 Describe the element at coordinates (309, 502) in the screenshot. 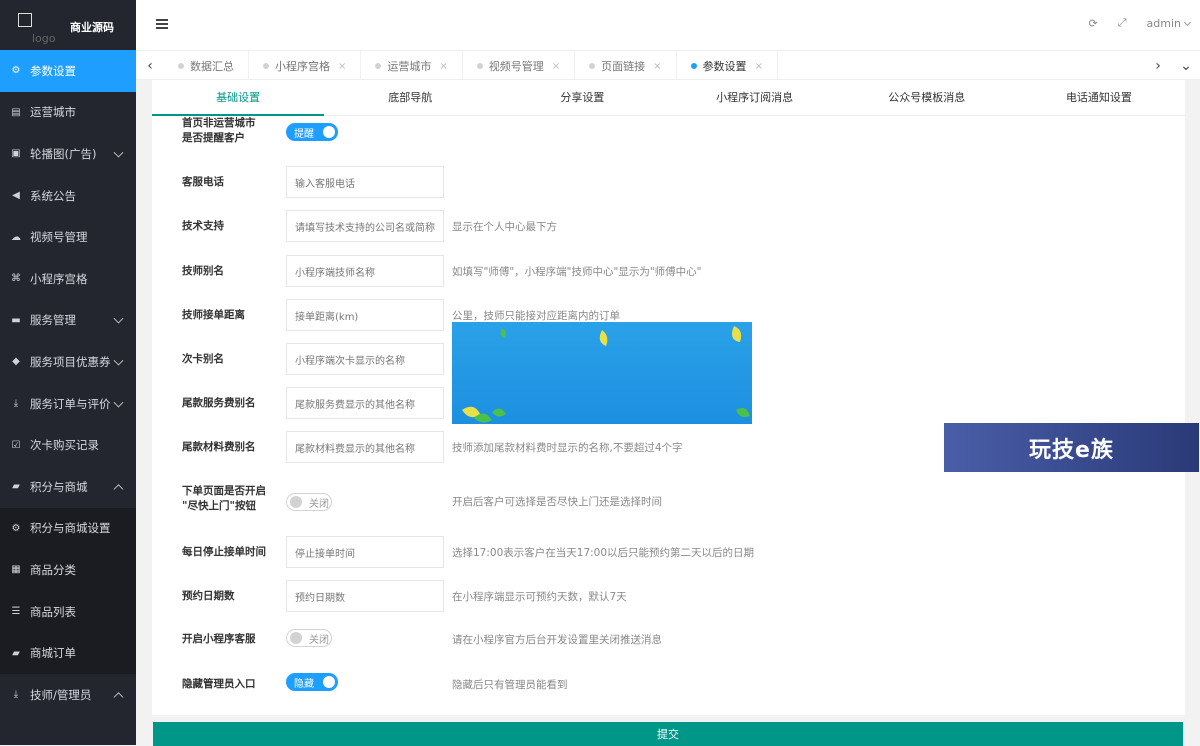

I see `asap-button-switch: 关闭` at that location.